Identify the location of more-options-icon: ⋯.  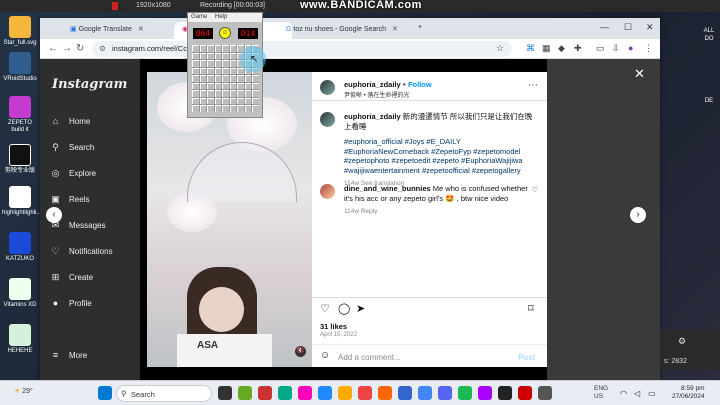
(533, 85).